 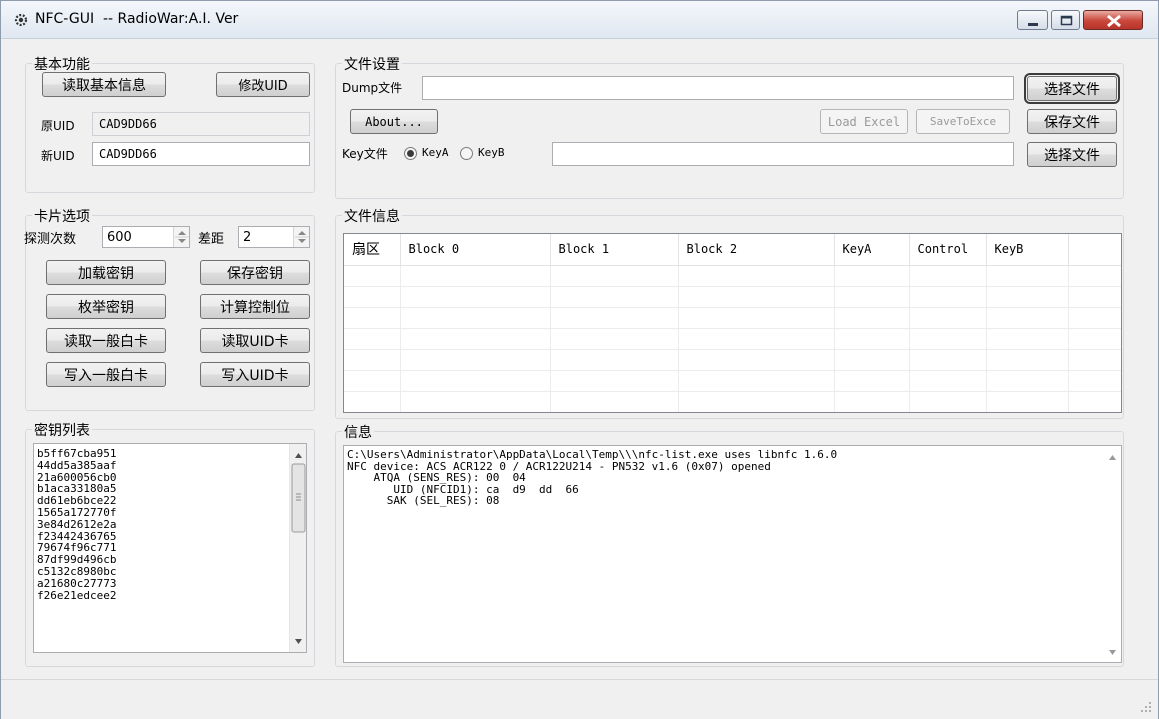 What do you see at coordinates (614, 250) in the screenshot?
I see `column-header-block1: Block 1` at bounding box center [614, 250].